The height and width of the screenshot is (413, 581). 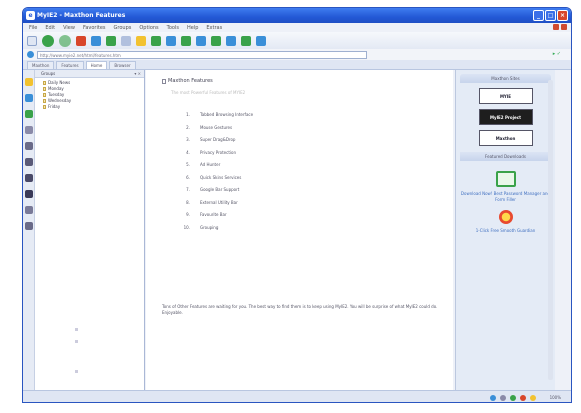 I want to click on app-icon: e, so click(x=30, y=15).